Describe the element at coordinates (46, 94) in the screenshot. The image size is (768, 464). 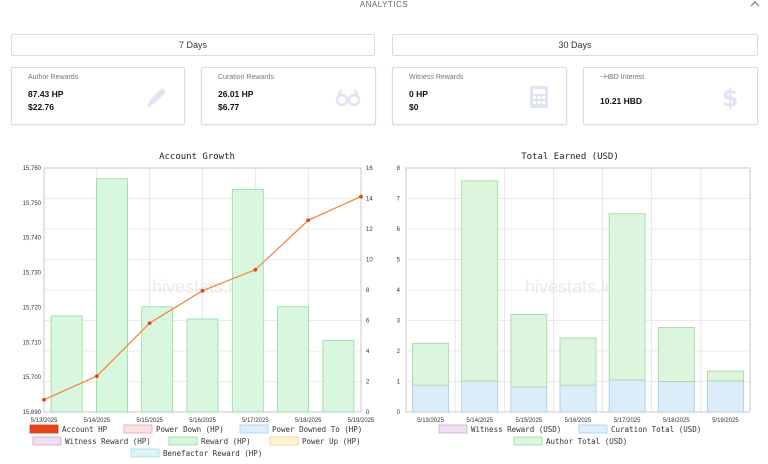
I see `card-value-hp: 87.43 HP` at that location.